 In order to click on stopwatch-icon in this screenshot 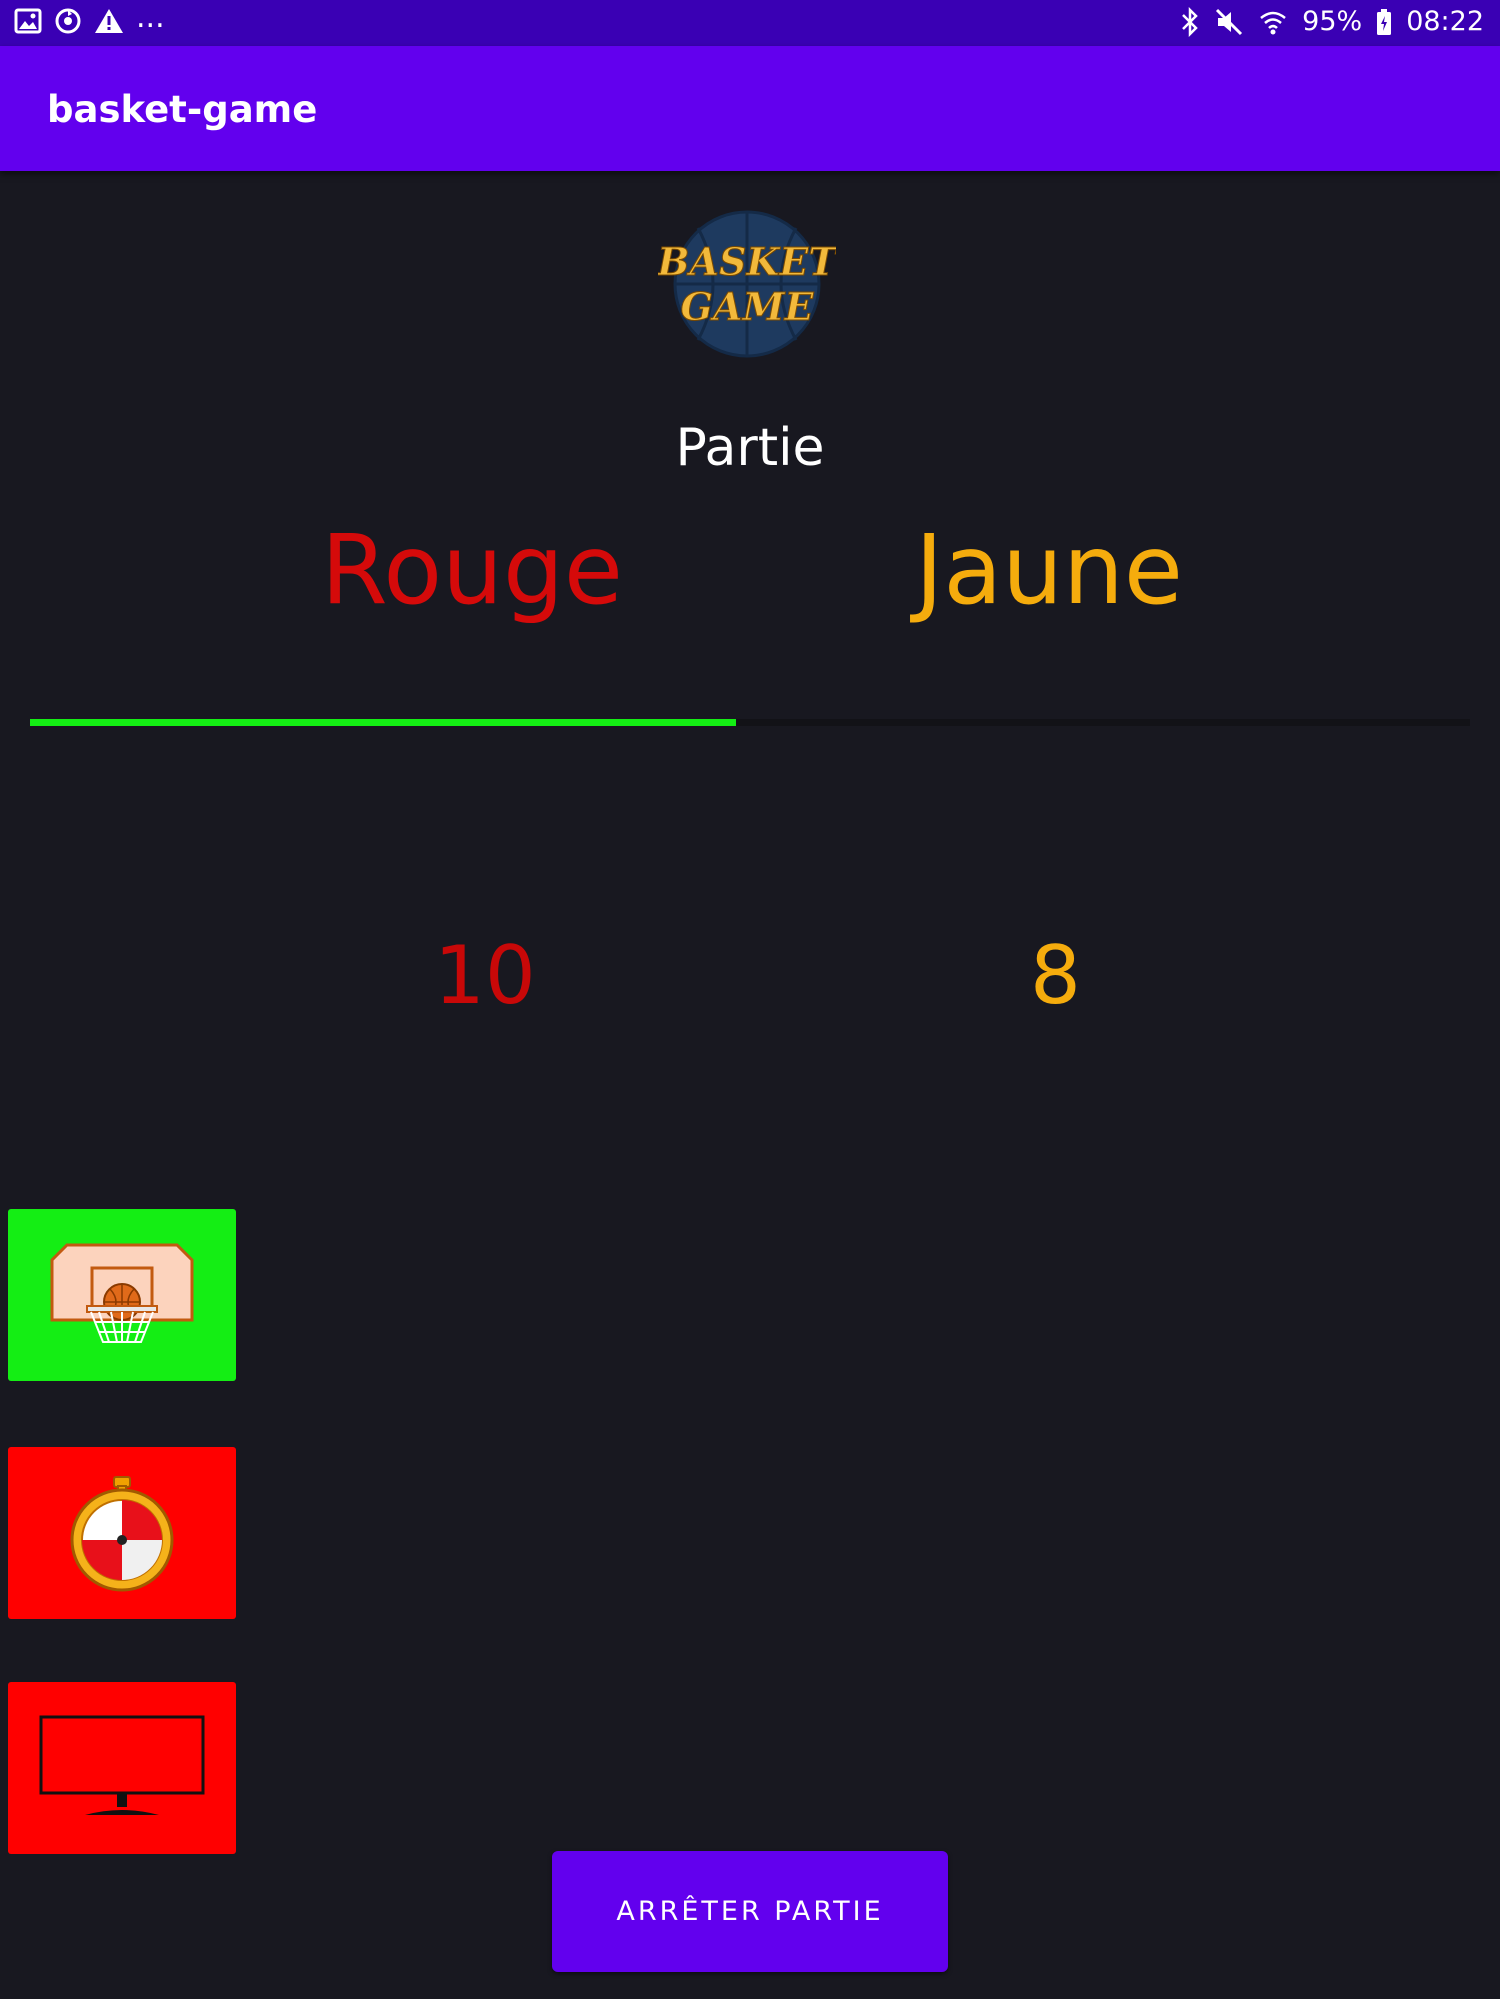, I will do `click(122, 1534)`.